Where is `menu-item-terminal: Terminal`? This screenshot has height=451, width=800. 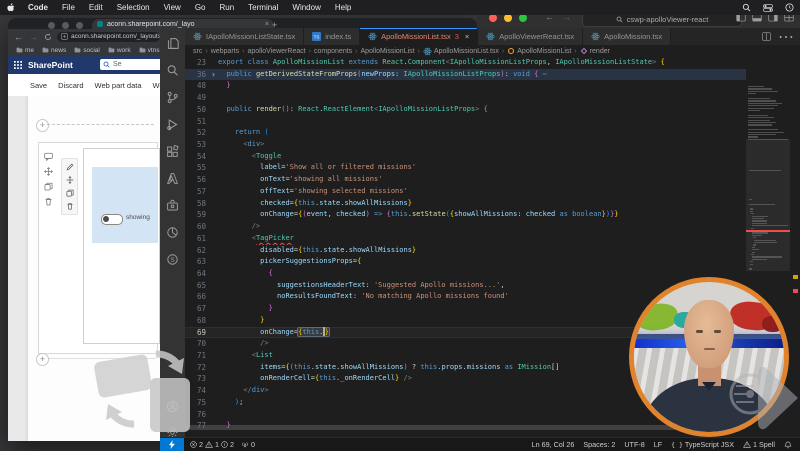 menu-item-terminal: Terminal is located at coordinates (263, 7).